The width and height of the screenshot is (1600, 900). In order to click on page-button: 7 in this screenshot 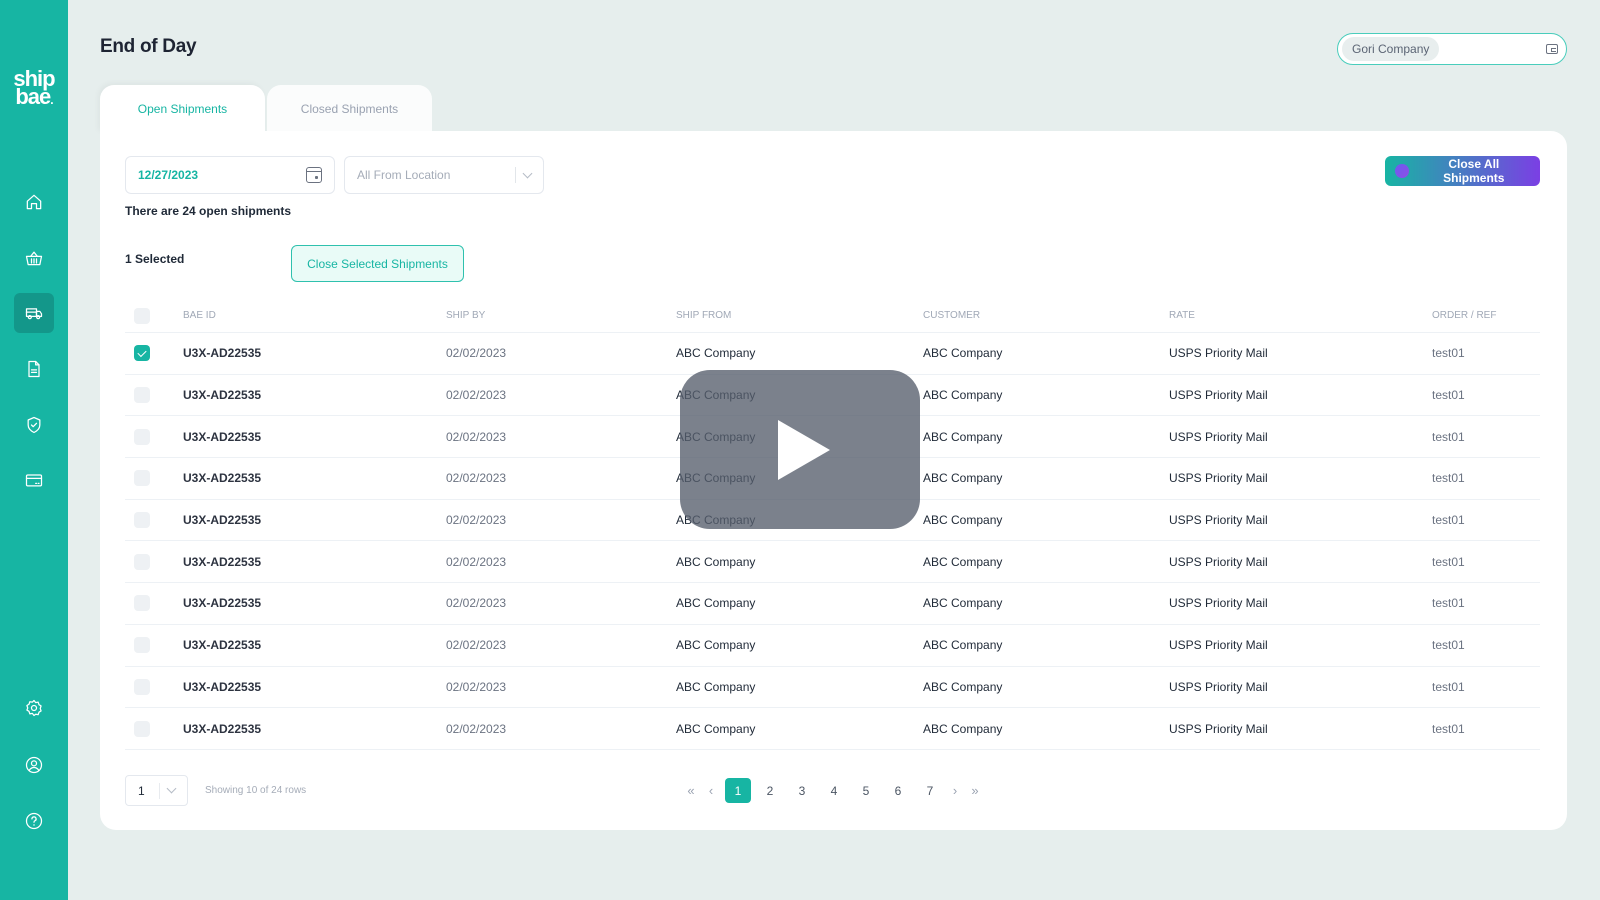, I will do `click(930, 790)`.